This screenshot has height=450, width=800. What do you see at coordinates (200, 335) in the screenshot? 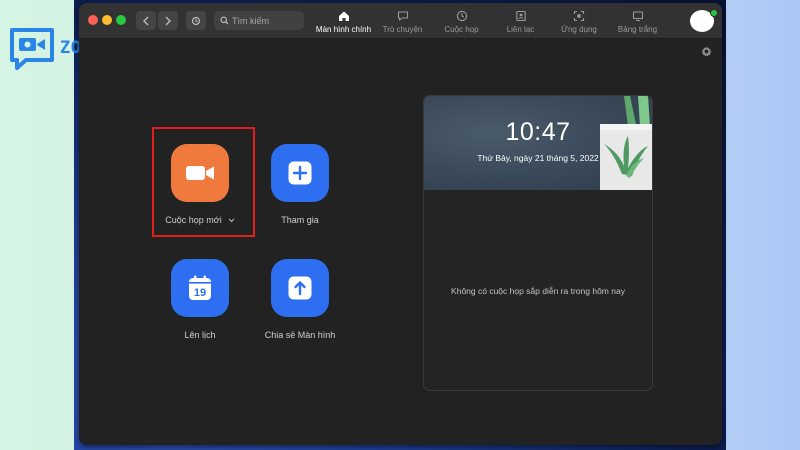
I see `schedule-label: Lên lịch` at bounding box center [200, 335].